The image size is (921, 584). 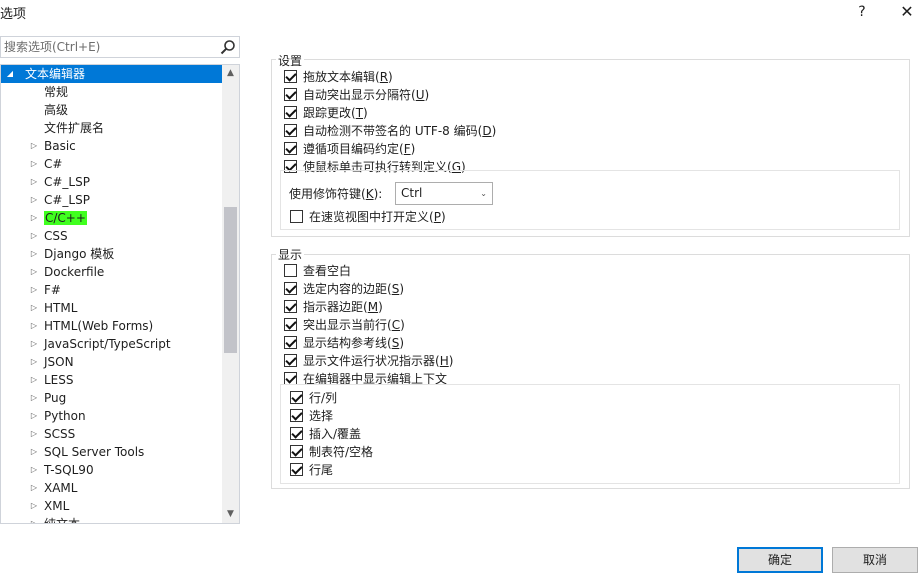 What do you see at coordinates (862, 12) in the screenshot?
I see `help-button: ?` at bounding box center [862, 12].